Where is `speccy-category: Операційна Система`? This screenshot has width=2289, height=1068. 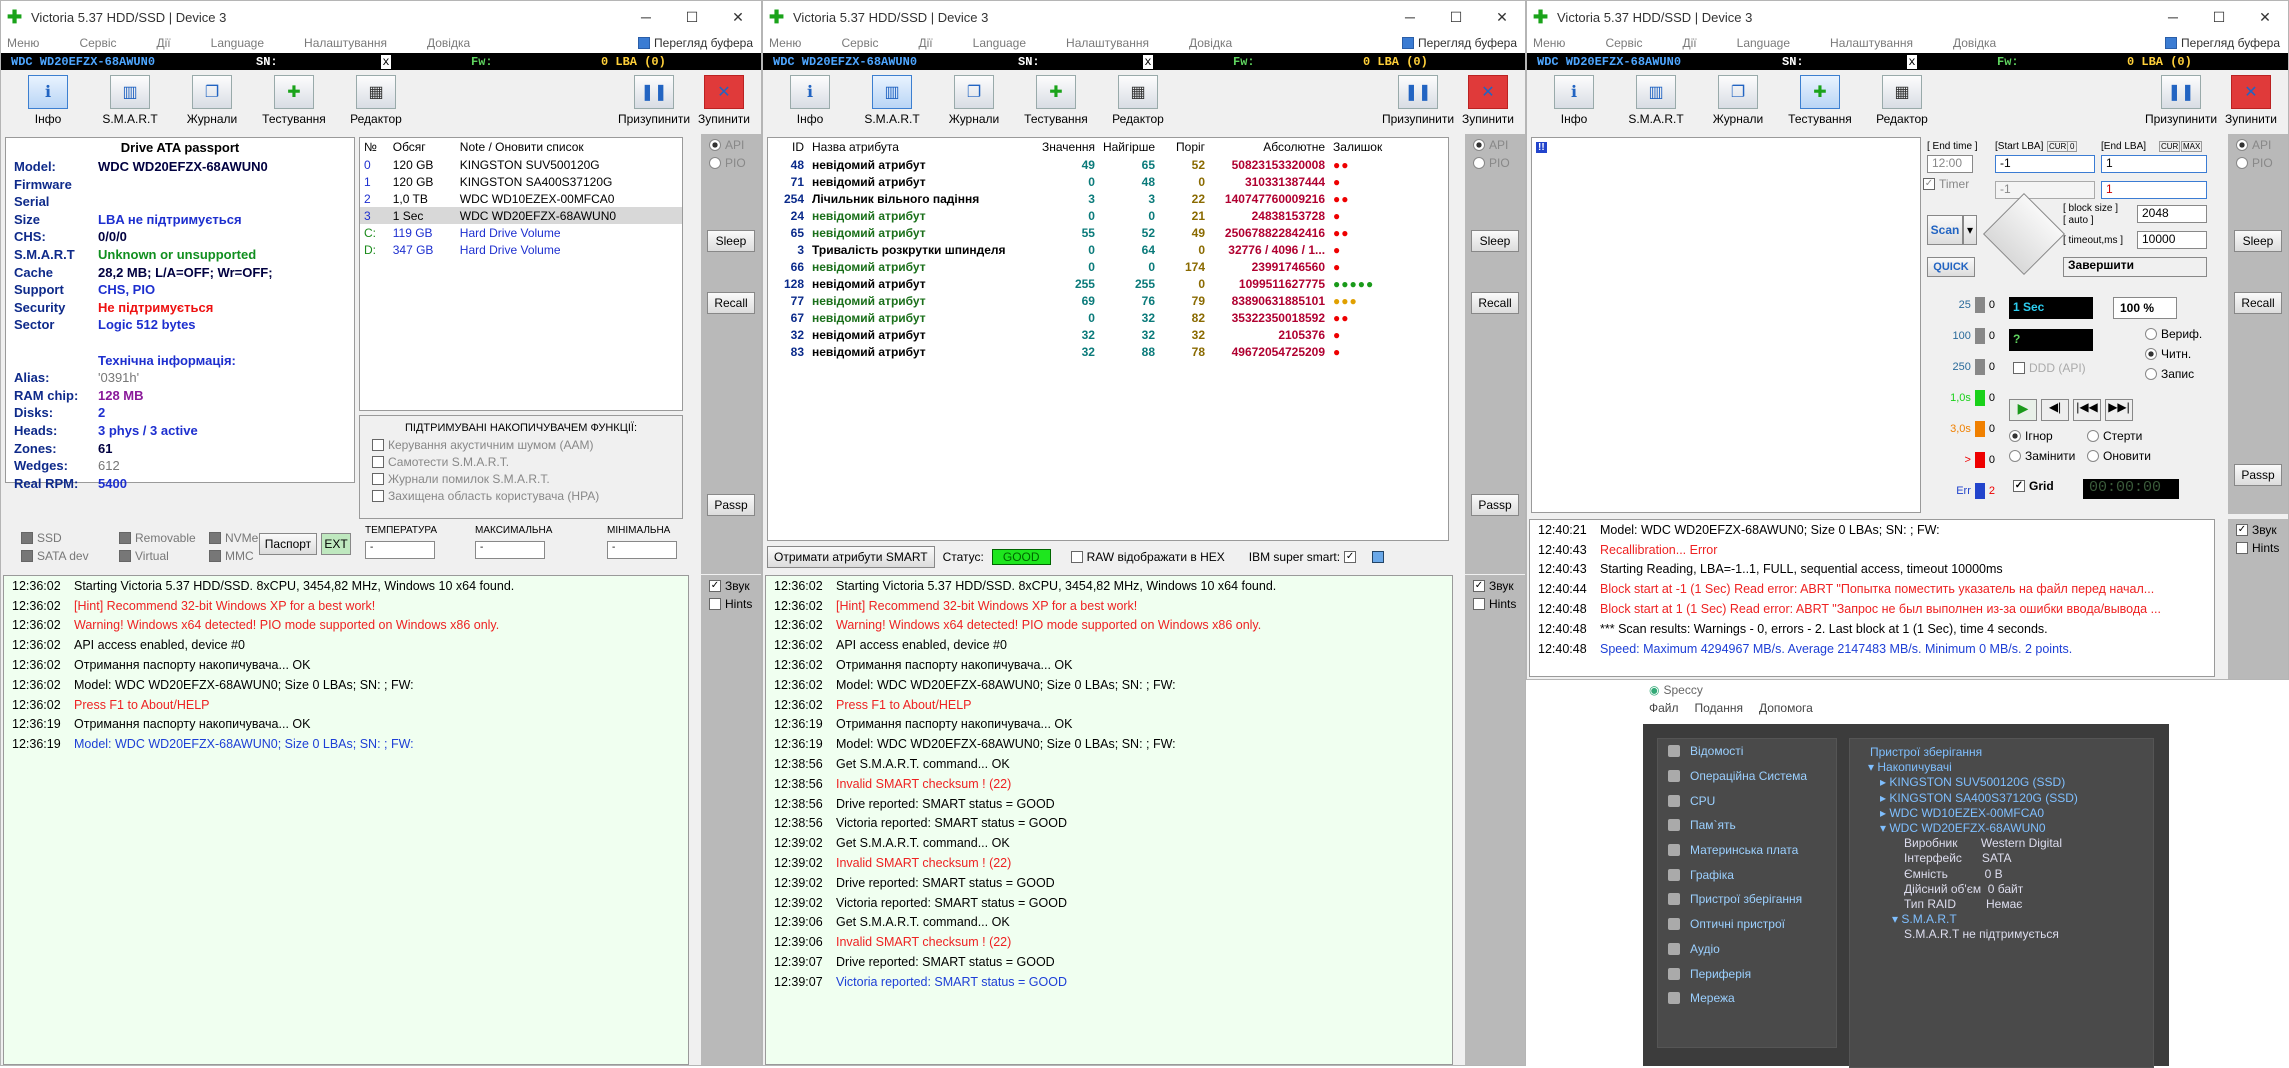
speccy-category: Операційна Система is located at coordinates (1747, 776).